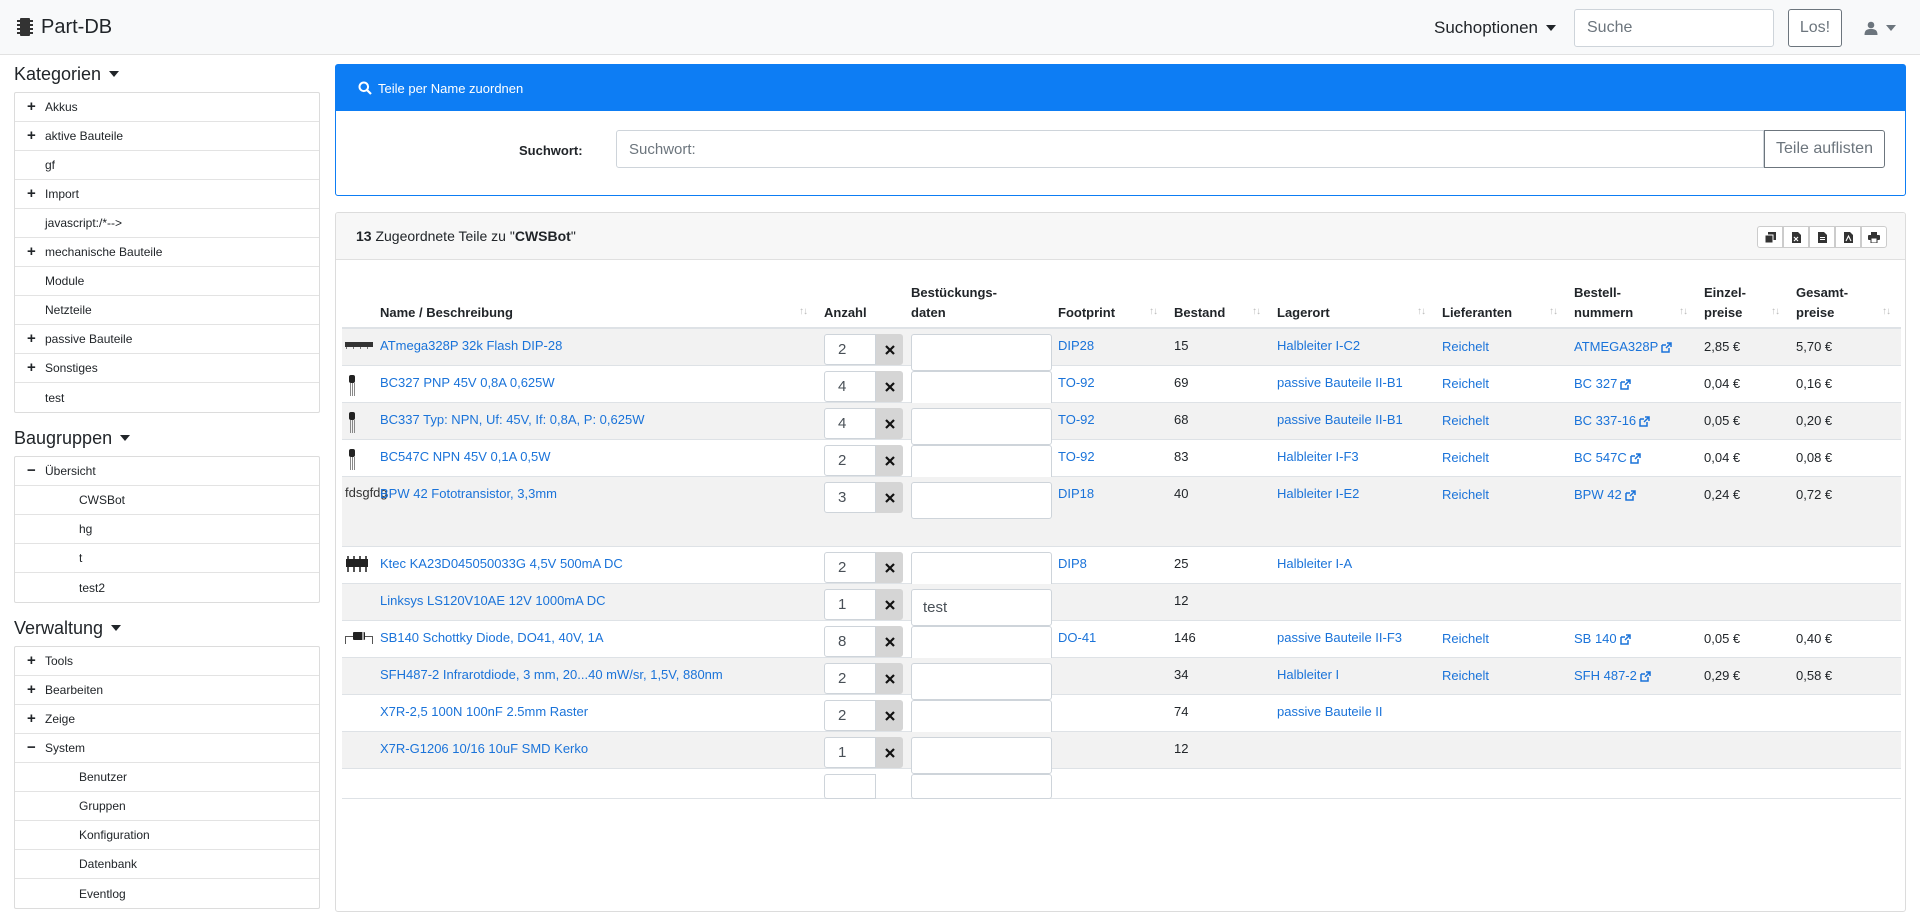 This screenshot has height=912, width=1920. What do you see at coordinates (850, 786) in the screenshot?
I see `quantity-input` at bounding box center [850, 786].